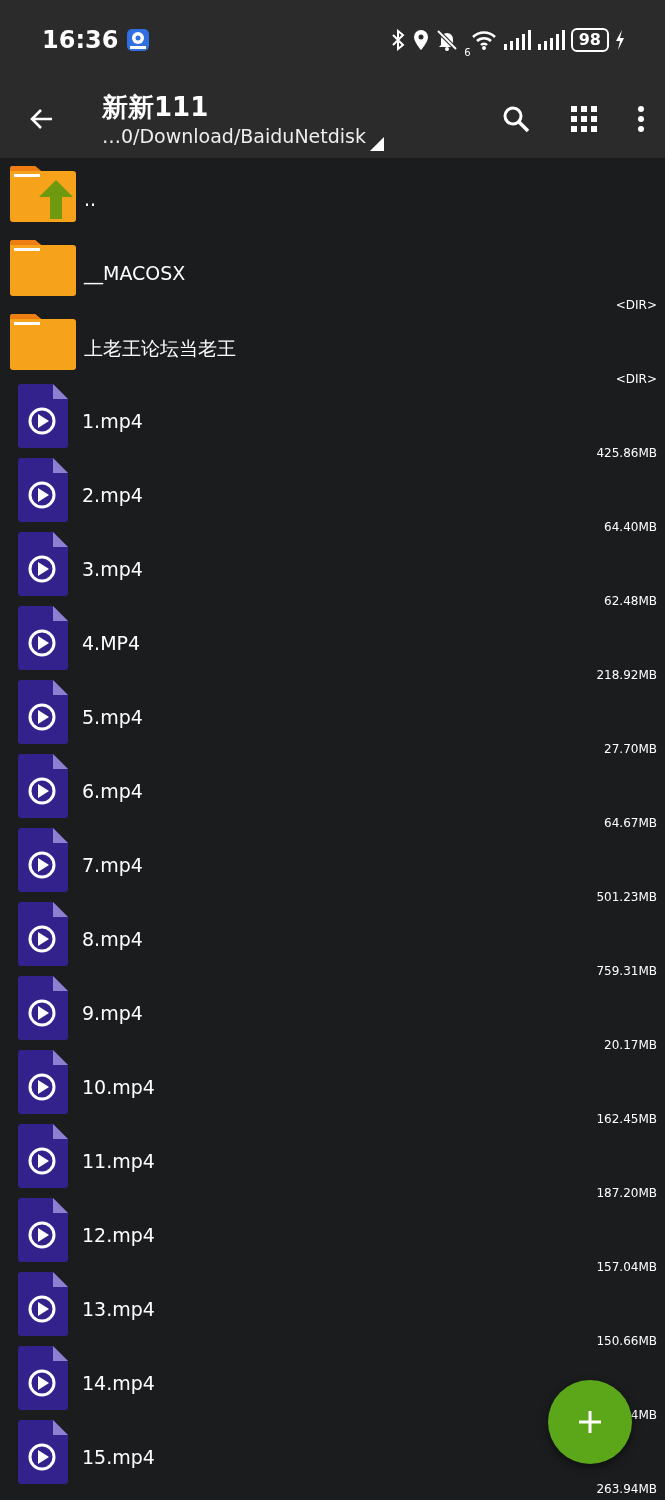 This screenshot has width=665, height=1500. What do you see at coordinates (138, 40) in the screenshot?
I see `app-notification-icon` at bounding box center [138, 40].